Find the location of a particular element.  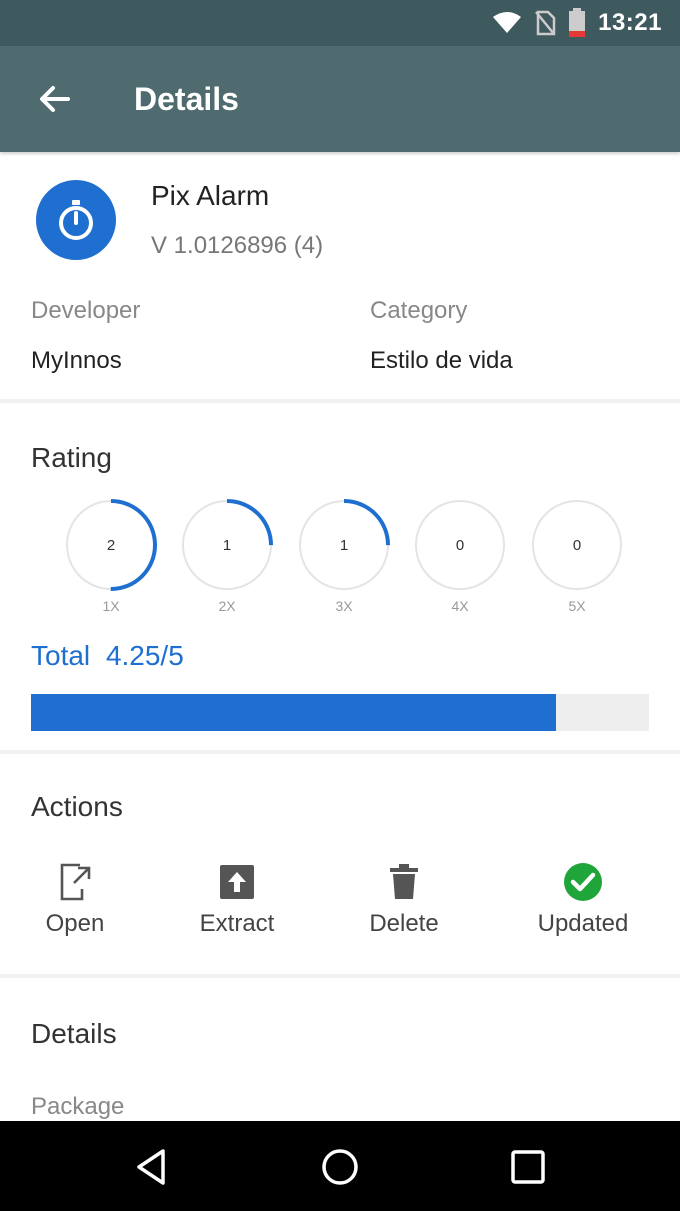

package-label: Package is located at coordinates (78, 1106).